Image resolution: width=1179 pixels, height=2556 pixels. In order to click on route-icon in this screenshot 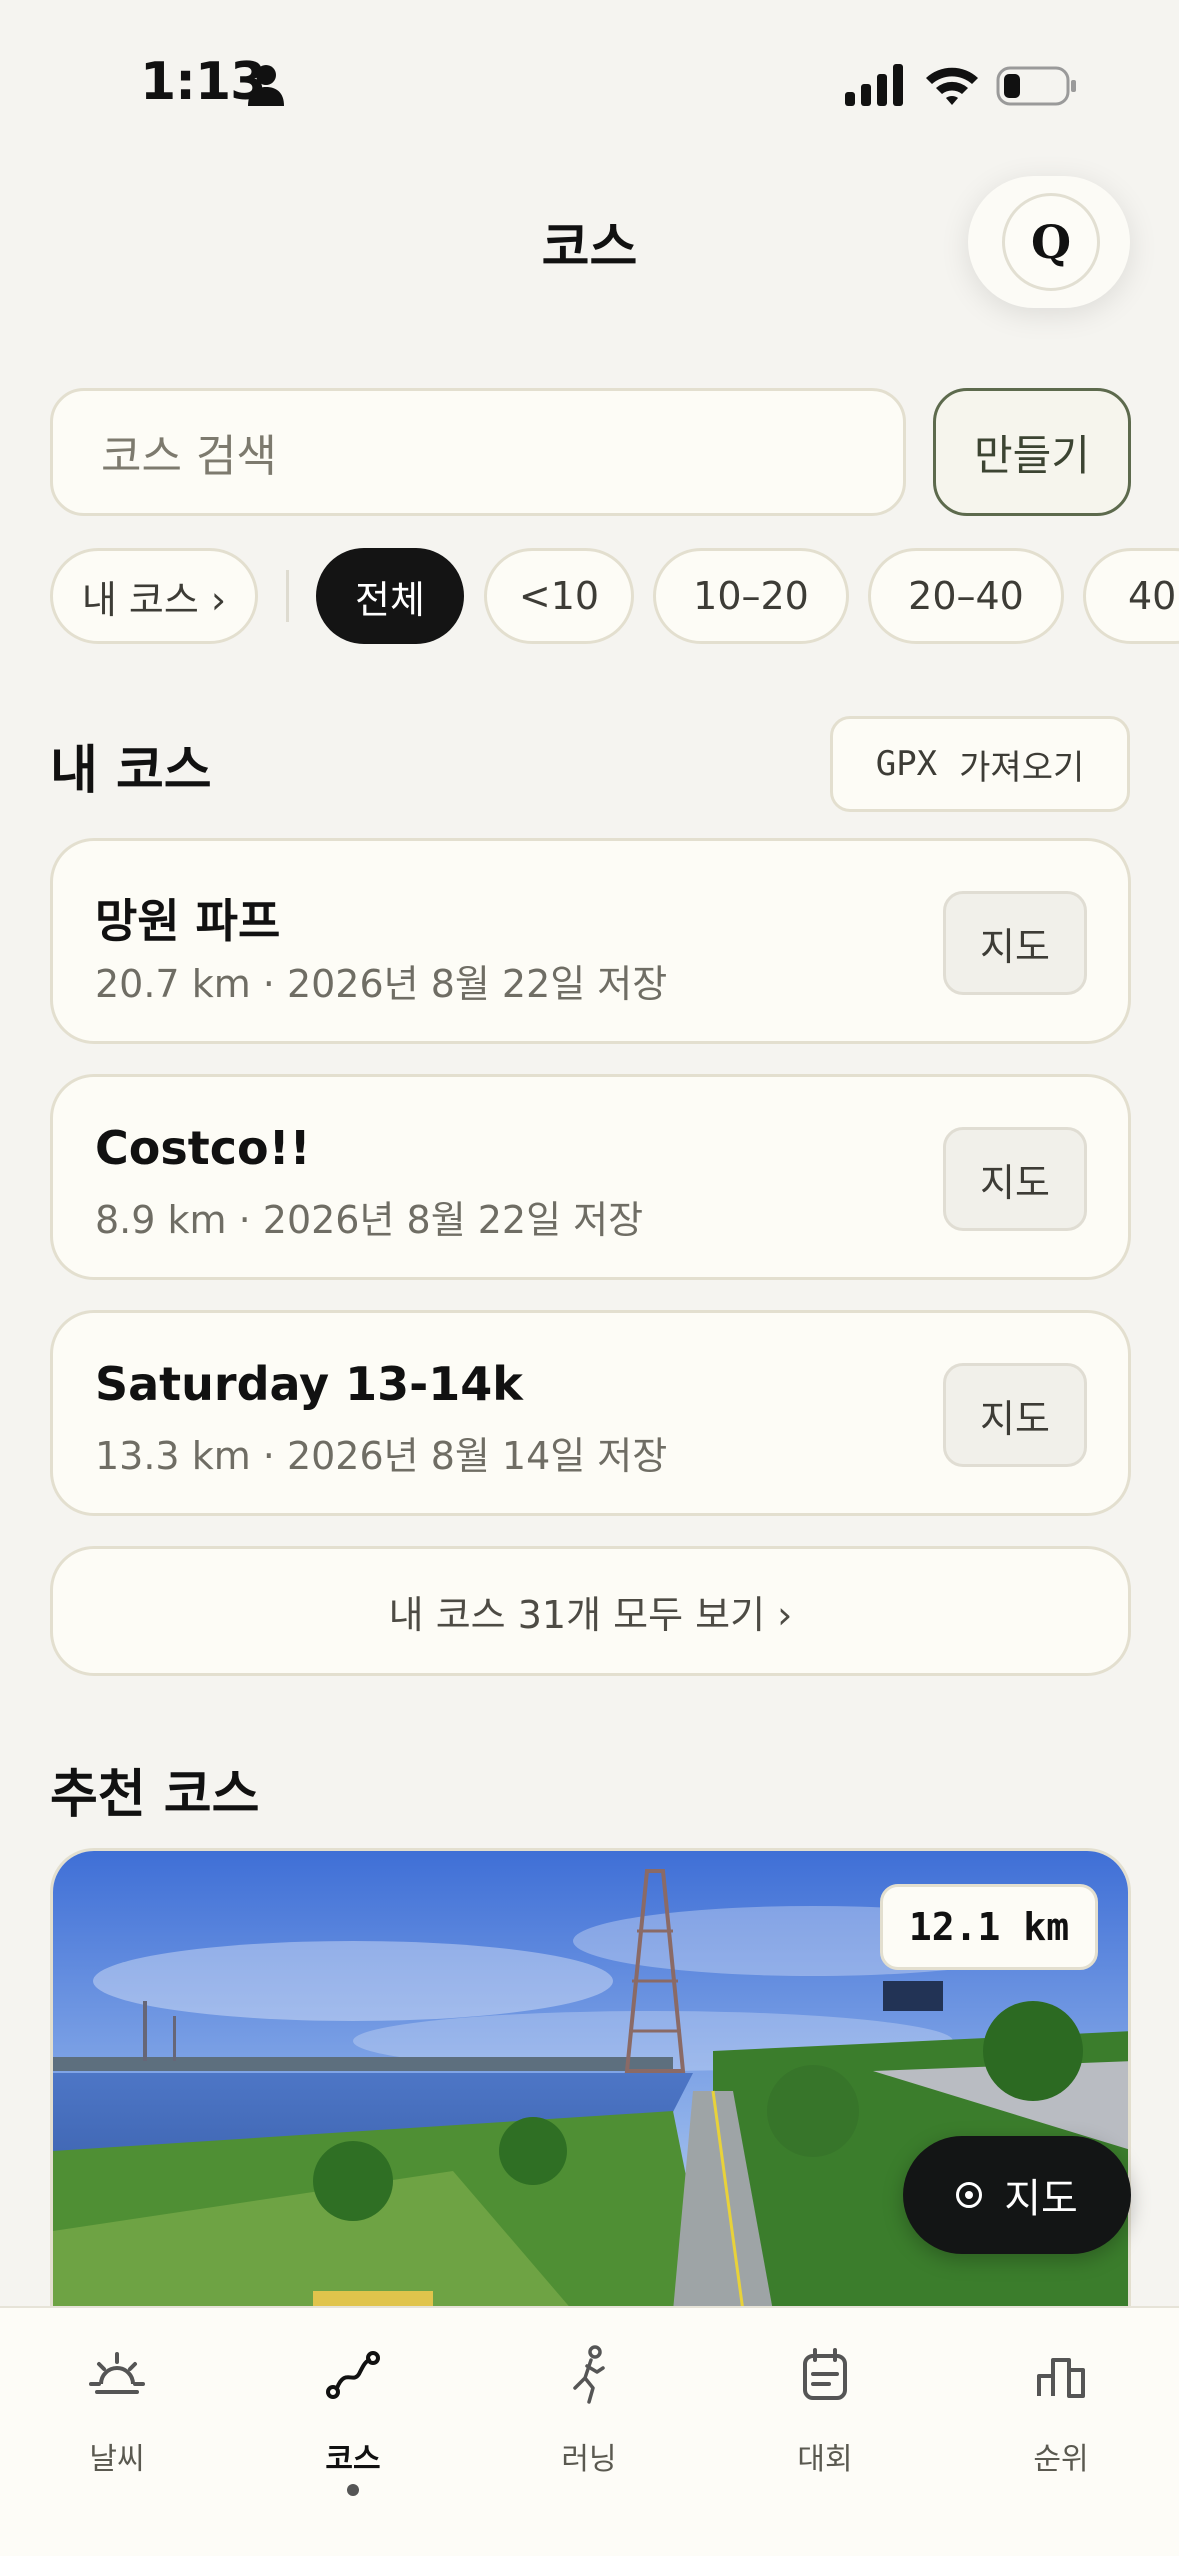, I will do `click(353, 2375)`.